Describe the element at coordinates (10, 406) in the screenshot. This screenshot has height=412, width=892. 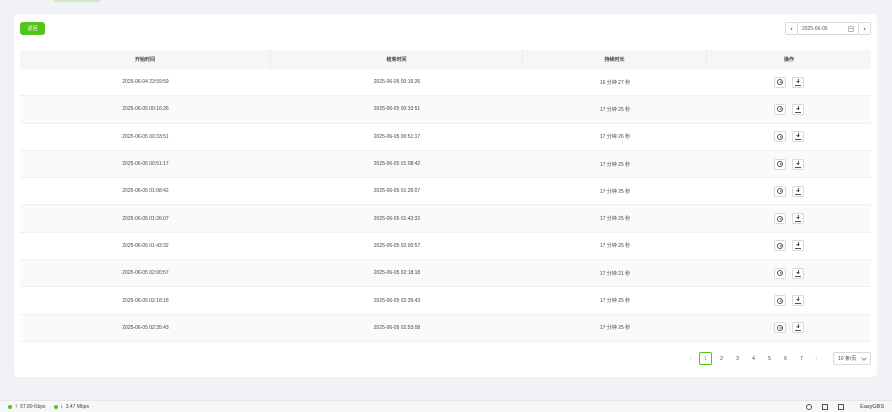
I see `upload-status-dot` at that location.